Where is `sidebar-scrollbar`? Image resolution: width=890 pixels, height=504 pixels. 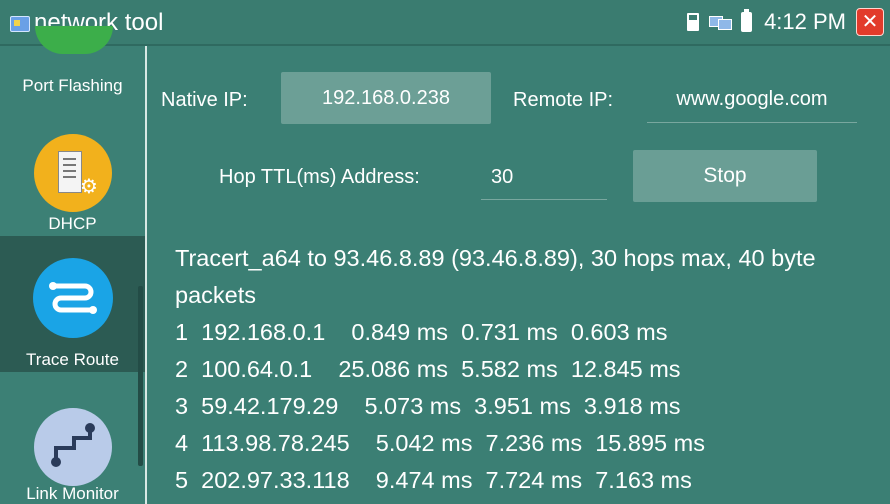
sidebar-scrollbar is located at coordinates (140, 376).